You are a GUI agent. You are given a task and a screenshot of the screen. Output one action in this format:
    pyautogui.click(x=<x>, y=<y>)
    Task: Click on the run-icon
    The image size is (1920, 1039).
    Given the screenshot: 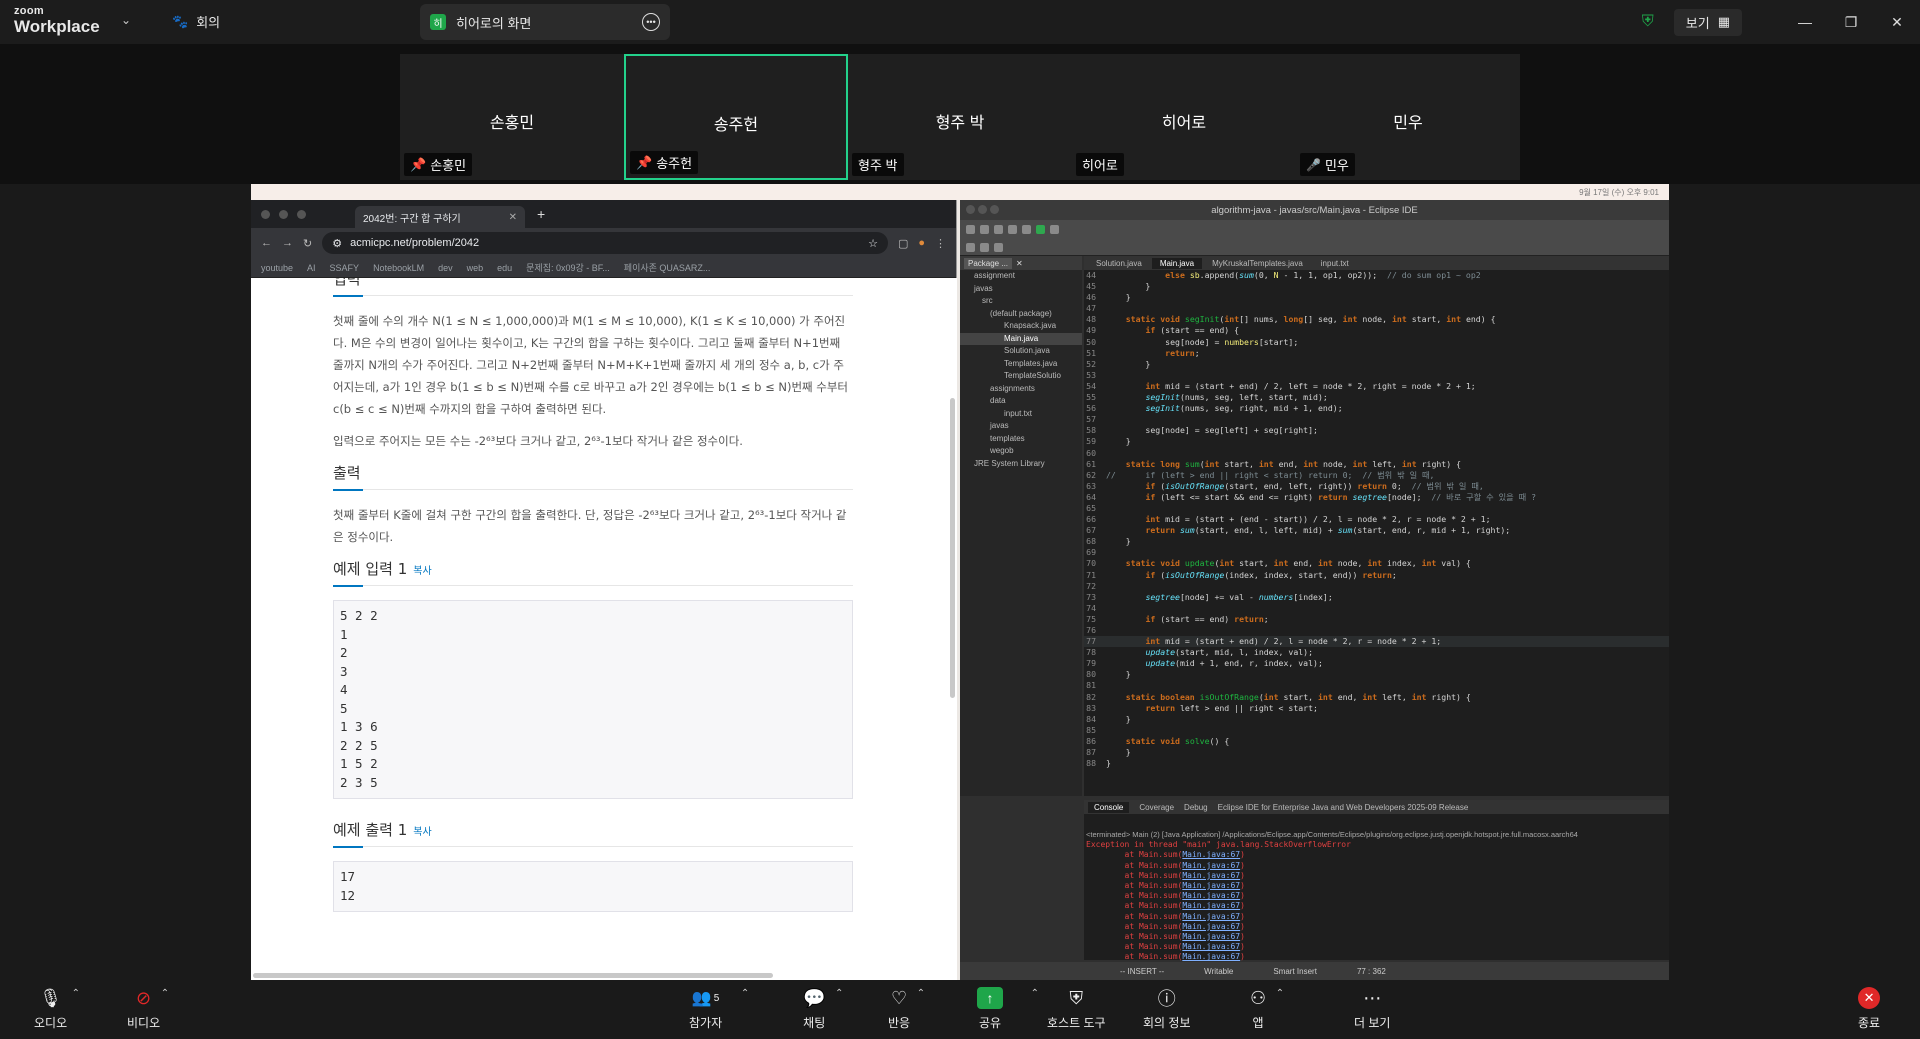 What is the action you would take?
    pyautogui.click(x=1040, y=229)
    